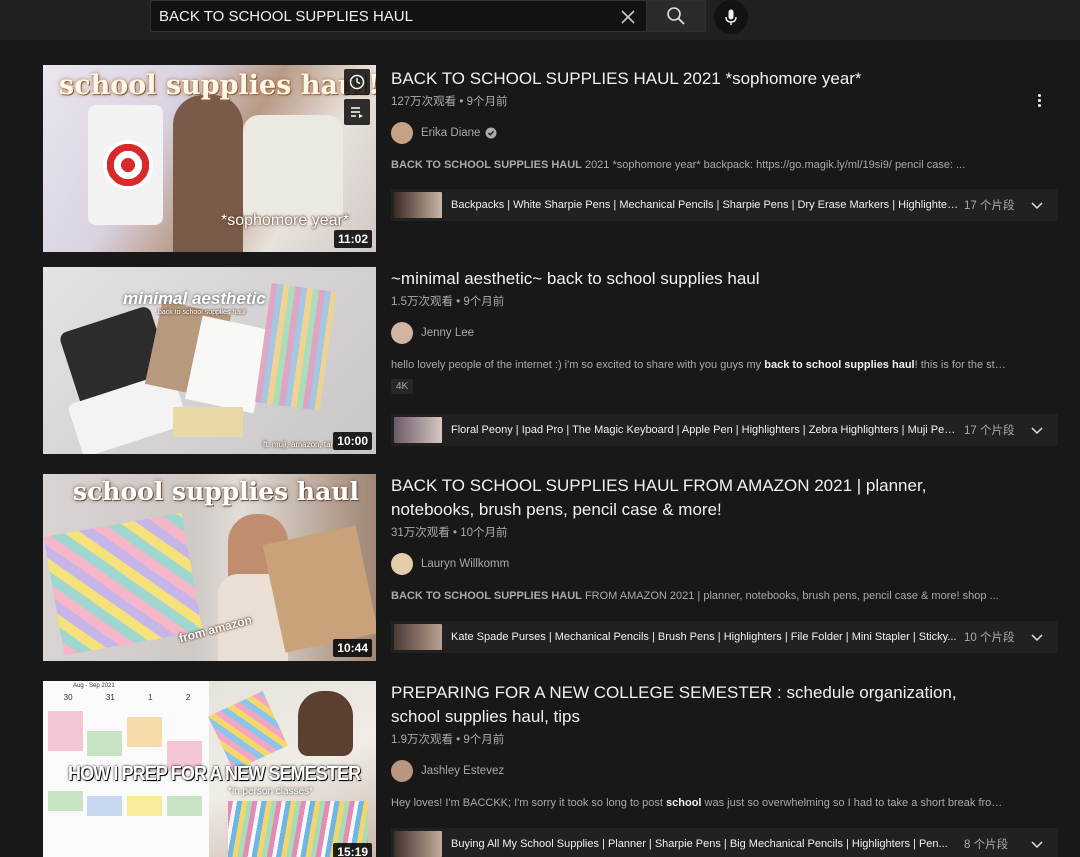 This screenshot has height=857, width=1080. Describe the element at coordinates (839, 365) in the screenshot. I see `description-highlight: back to school supplies haul` at that location.